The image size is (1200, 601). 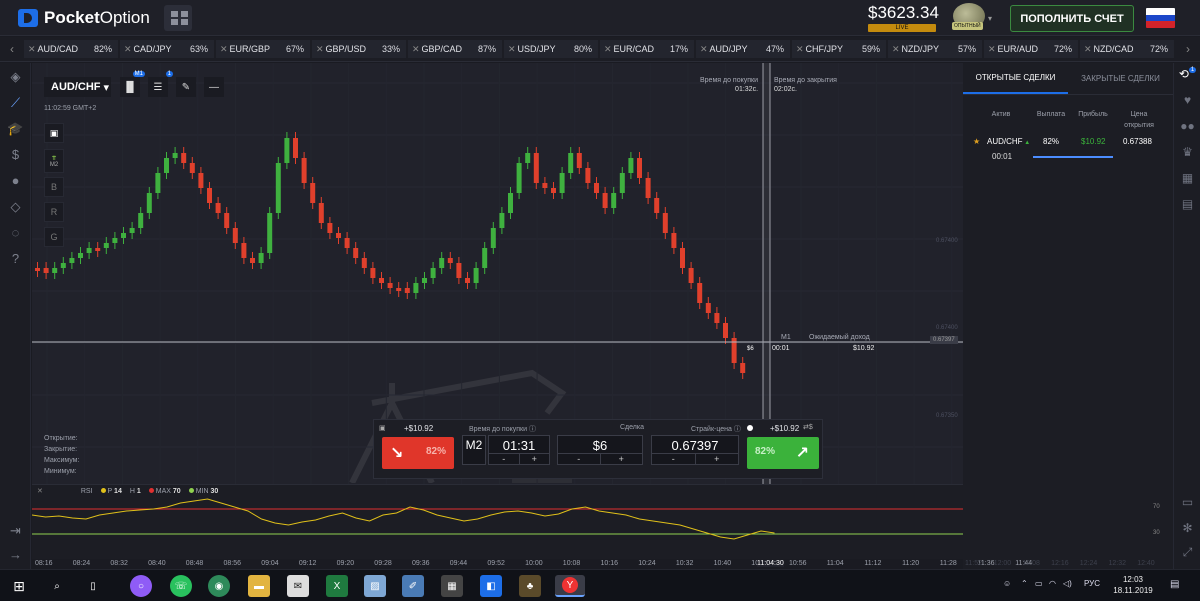 I want to click on strike-minus-button: -, so click(x=673, y=459).